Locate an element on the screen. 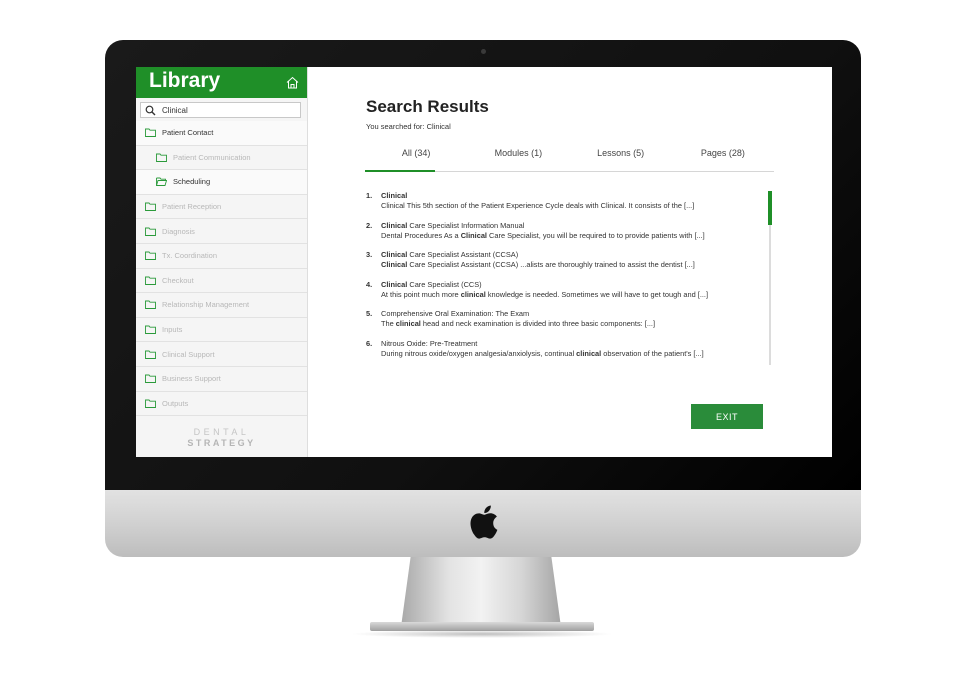 The width and height of the screenshot is (960, 686). scrollbar-thumb is located at coordinates (770, 208).